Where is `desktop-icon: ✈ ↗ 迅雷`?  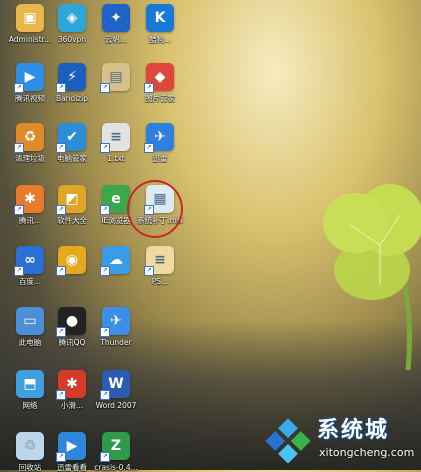 desktop-icon: ✈ ↗ 迅雷 is located at coordinates (160, 143).